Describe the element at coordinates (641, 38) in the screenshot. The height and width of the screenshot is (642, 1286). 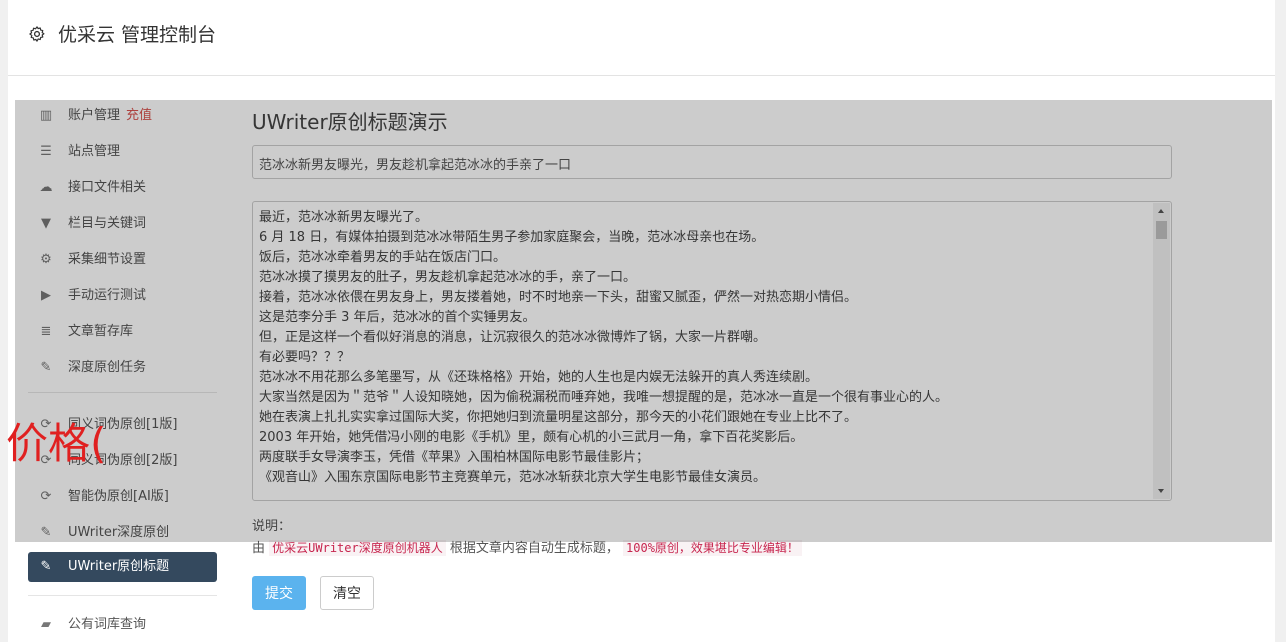
I see `app-header: 优采云 管理控制台` at that location.